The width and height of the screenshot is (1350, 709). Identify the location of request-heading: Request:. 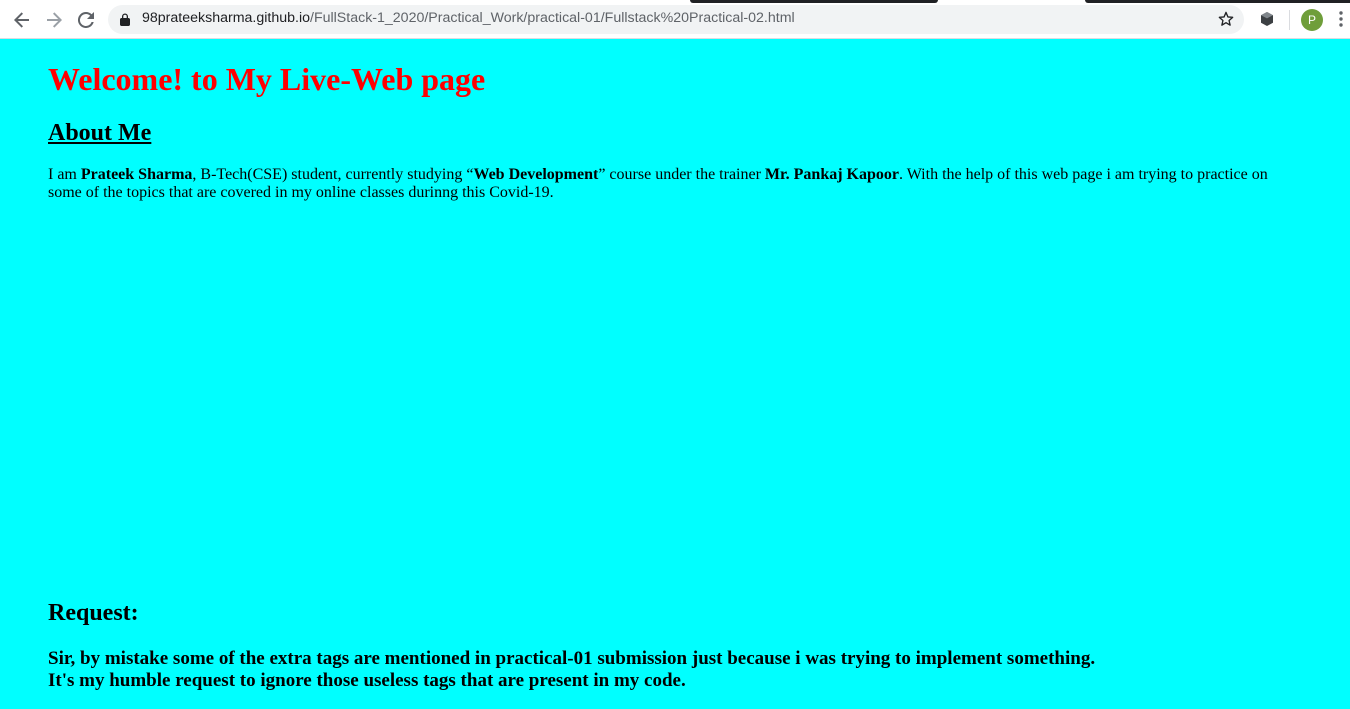
(93, 613).